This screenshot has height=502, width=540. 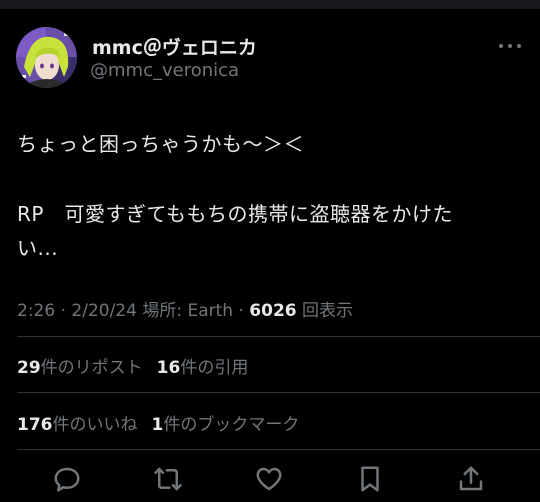 What do you see at coordinates (168, 479) in the screenshot?
I see `retweet-icon` at bounding box center [168, 479].